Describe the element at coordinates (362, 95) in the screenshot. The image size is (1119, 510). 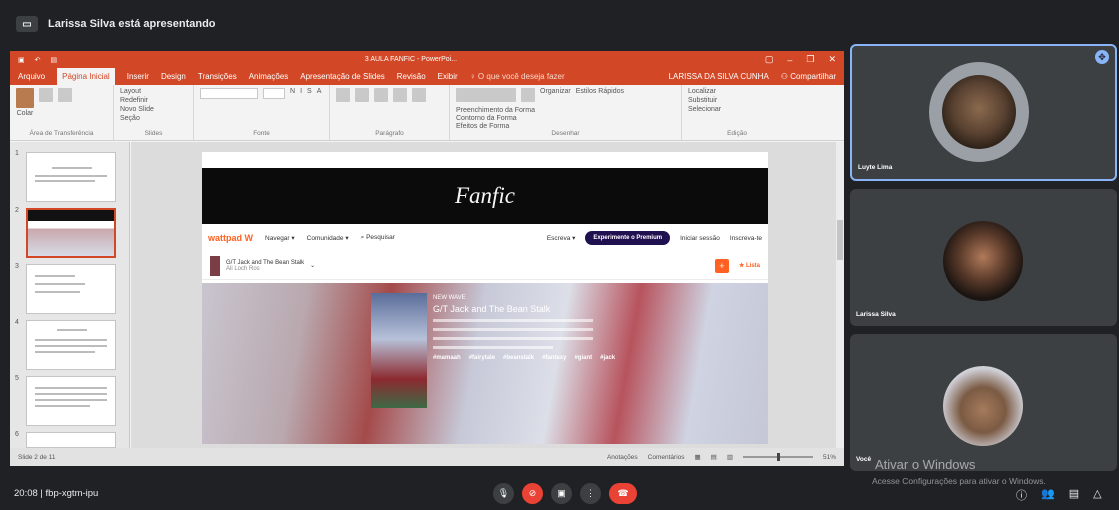
I see `numbering-icon` at that location.